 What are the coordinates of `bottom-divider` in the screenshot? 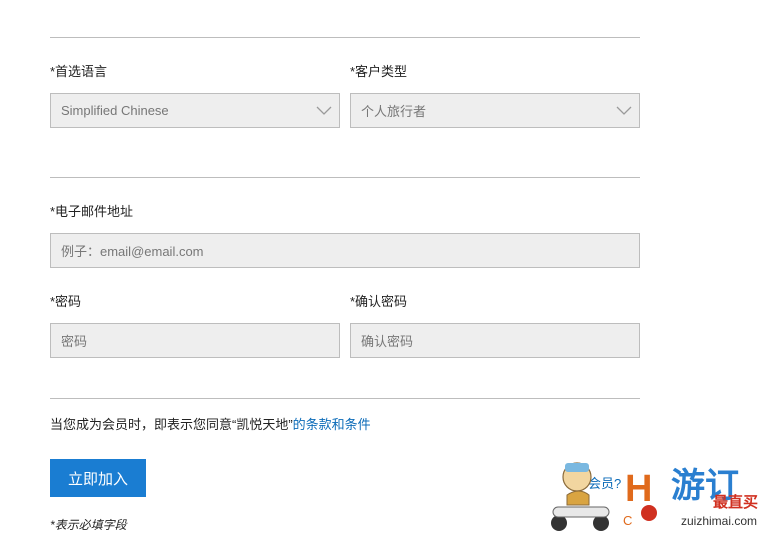 It's located at (345, 398).